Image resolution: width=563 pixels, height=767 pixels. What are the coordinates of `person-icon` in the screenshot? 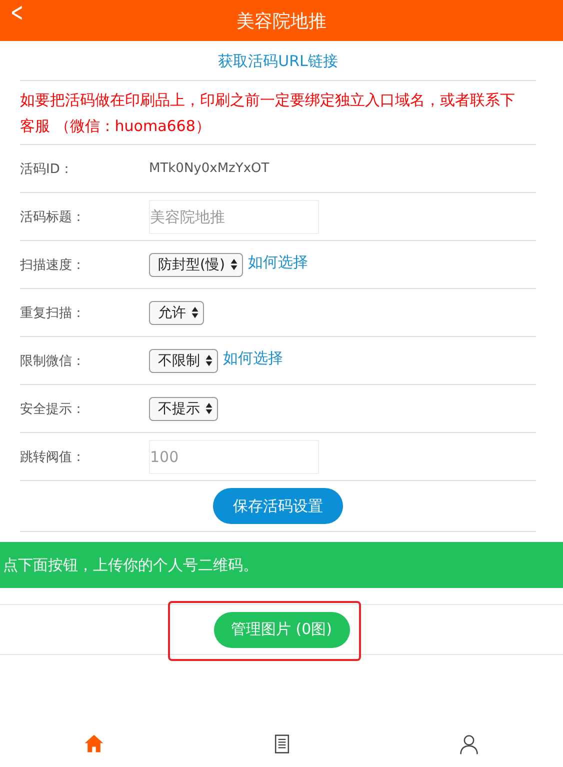 It's located at (469, 744).